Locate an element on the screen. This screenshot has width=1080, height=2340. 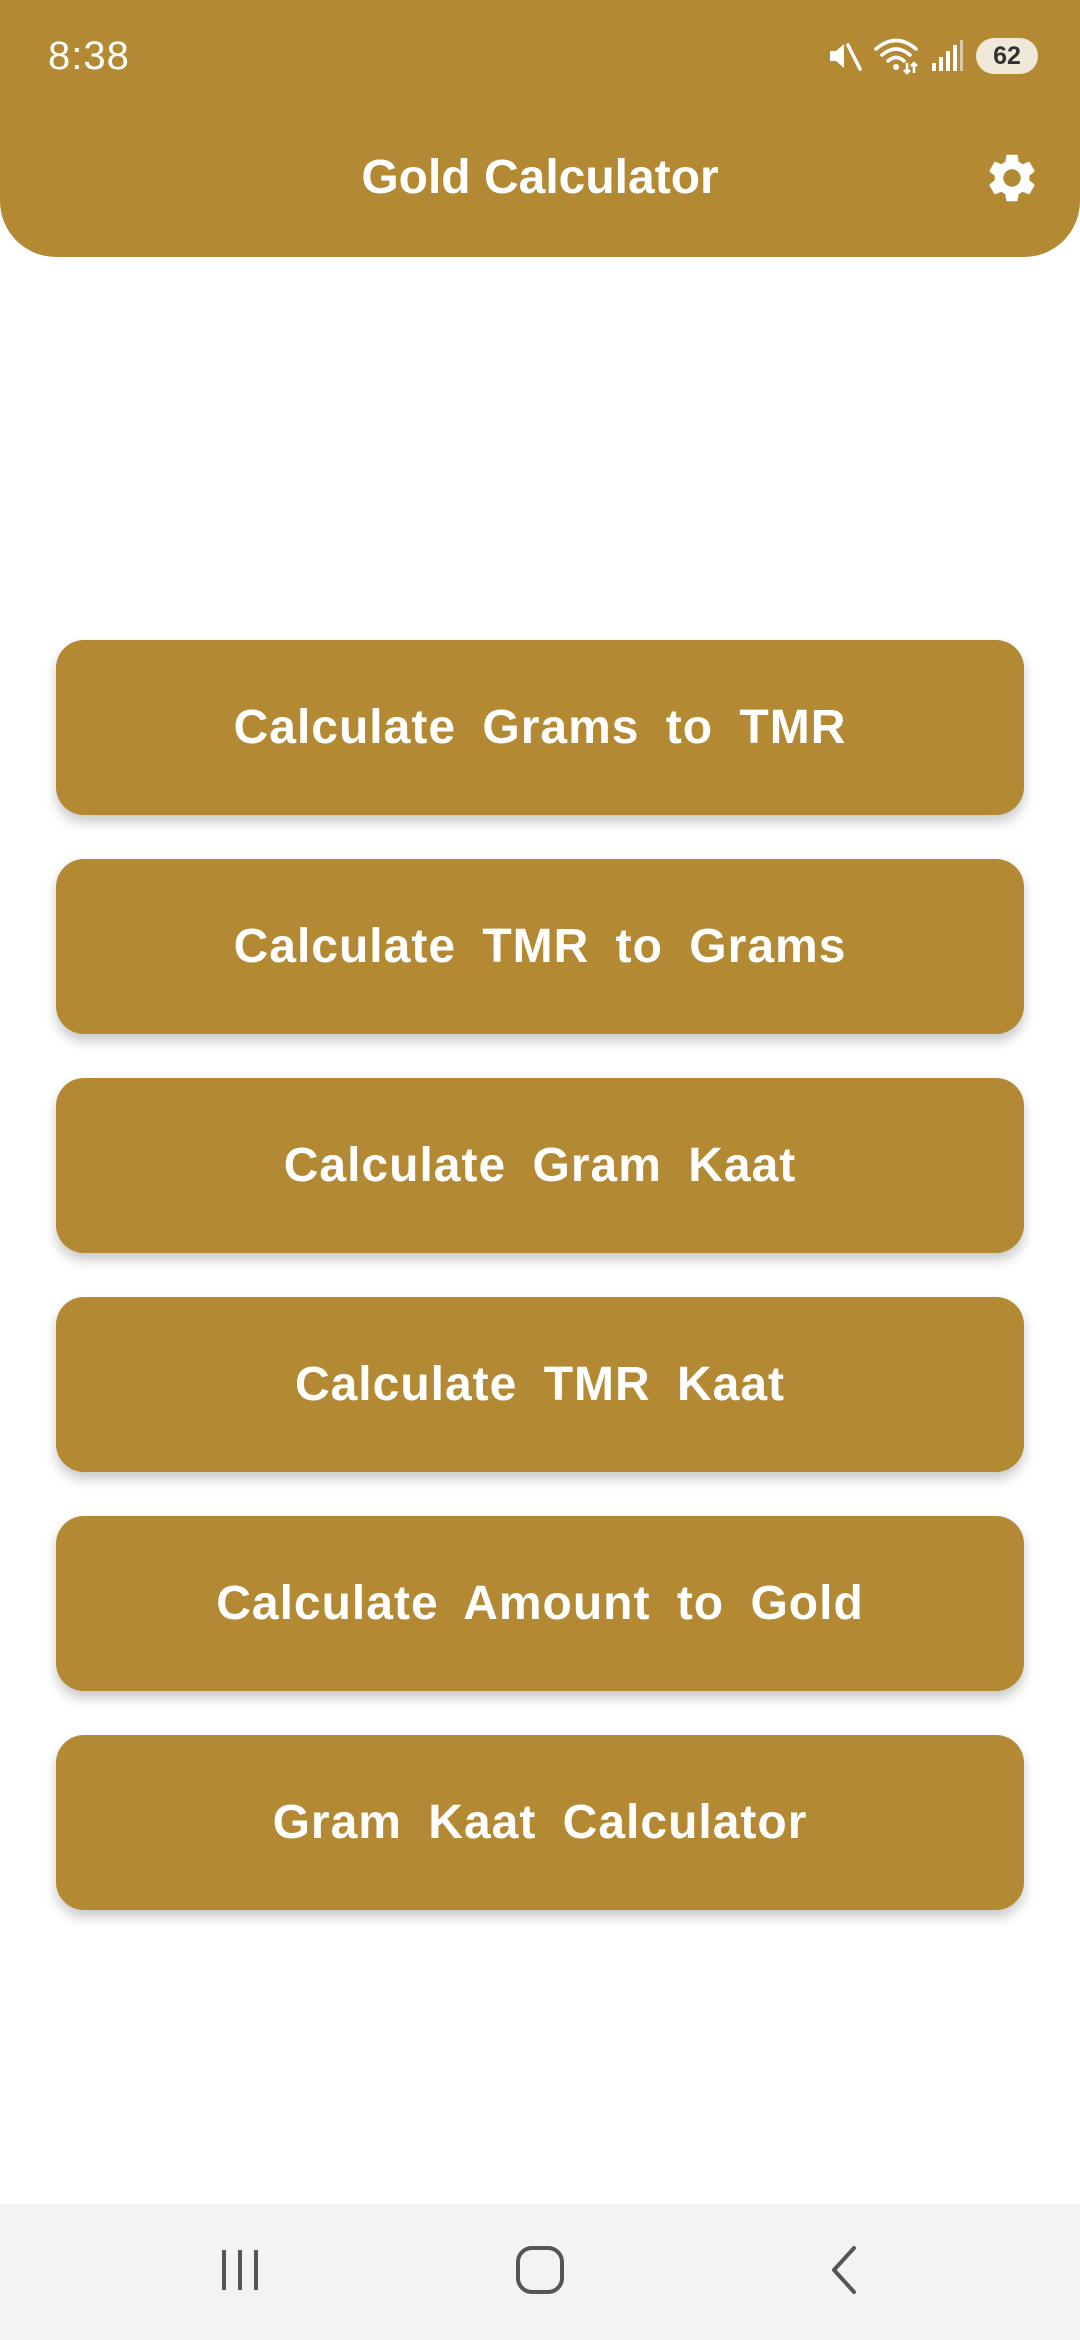
back-button is located at coordinates (844, 2272).